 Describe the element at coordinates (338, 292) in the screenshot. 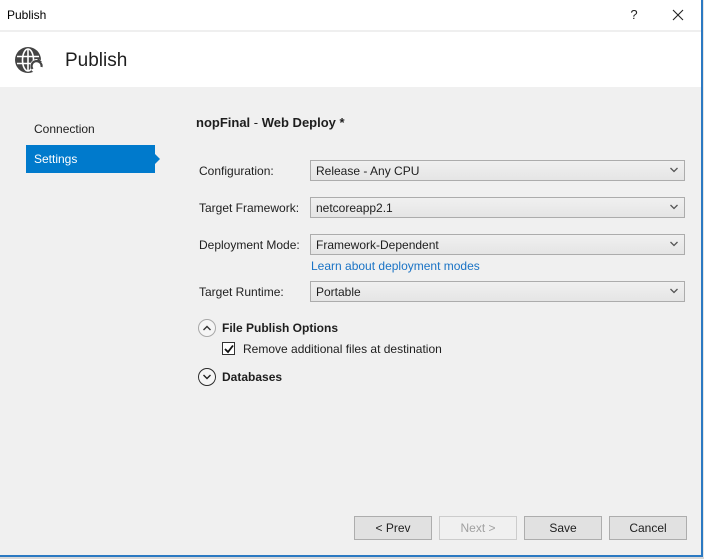

I see `target-runtime-value: Portable` at that location.